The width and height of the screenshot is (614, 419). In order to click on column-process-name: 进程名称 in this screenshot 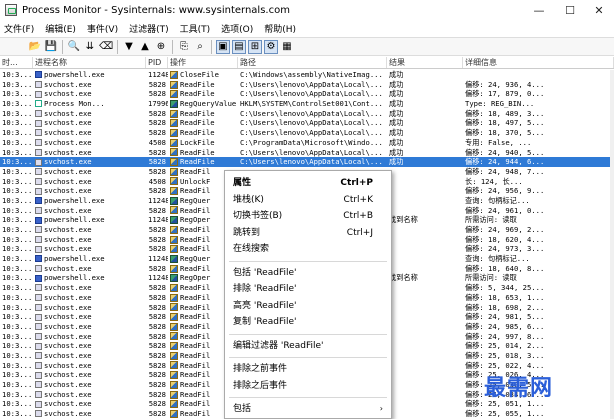, I will do `click(89, 62)`.